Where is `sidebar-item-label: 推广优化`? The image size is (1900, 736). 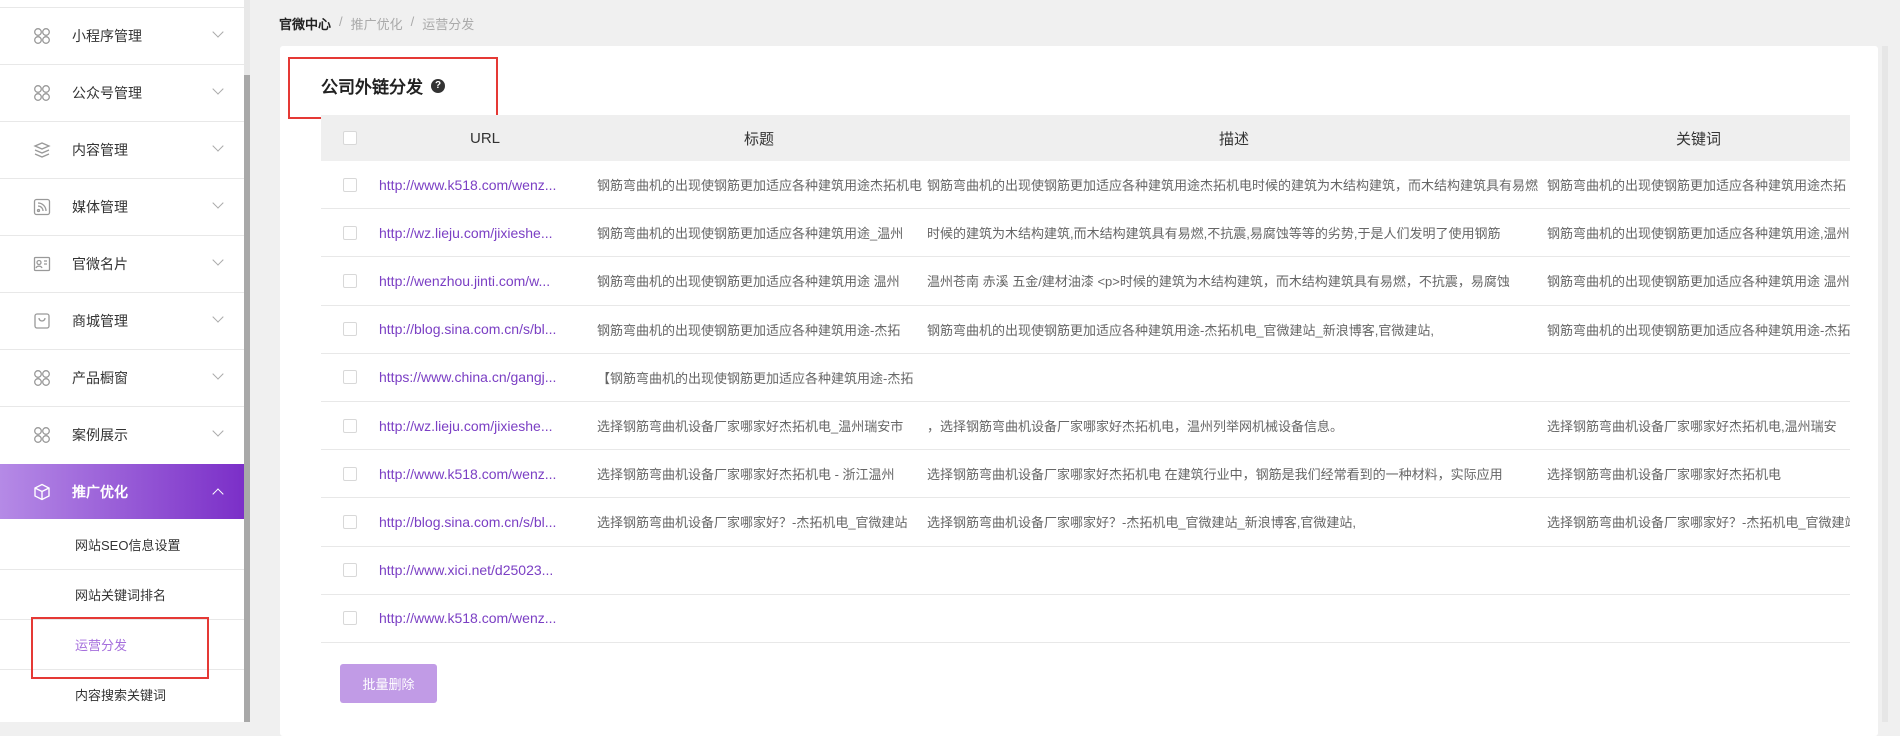 sidebar-item-label: 推广优化 is located at coordinates (100, 491).